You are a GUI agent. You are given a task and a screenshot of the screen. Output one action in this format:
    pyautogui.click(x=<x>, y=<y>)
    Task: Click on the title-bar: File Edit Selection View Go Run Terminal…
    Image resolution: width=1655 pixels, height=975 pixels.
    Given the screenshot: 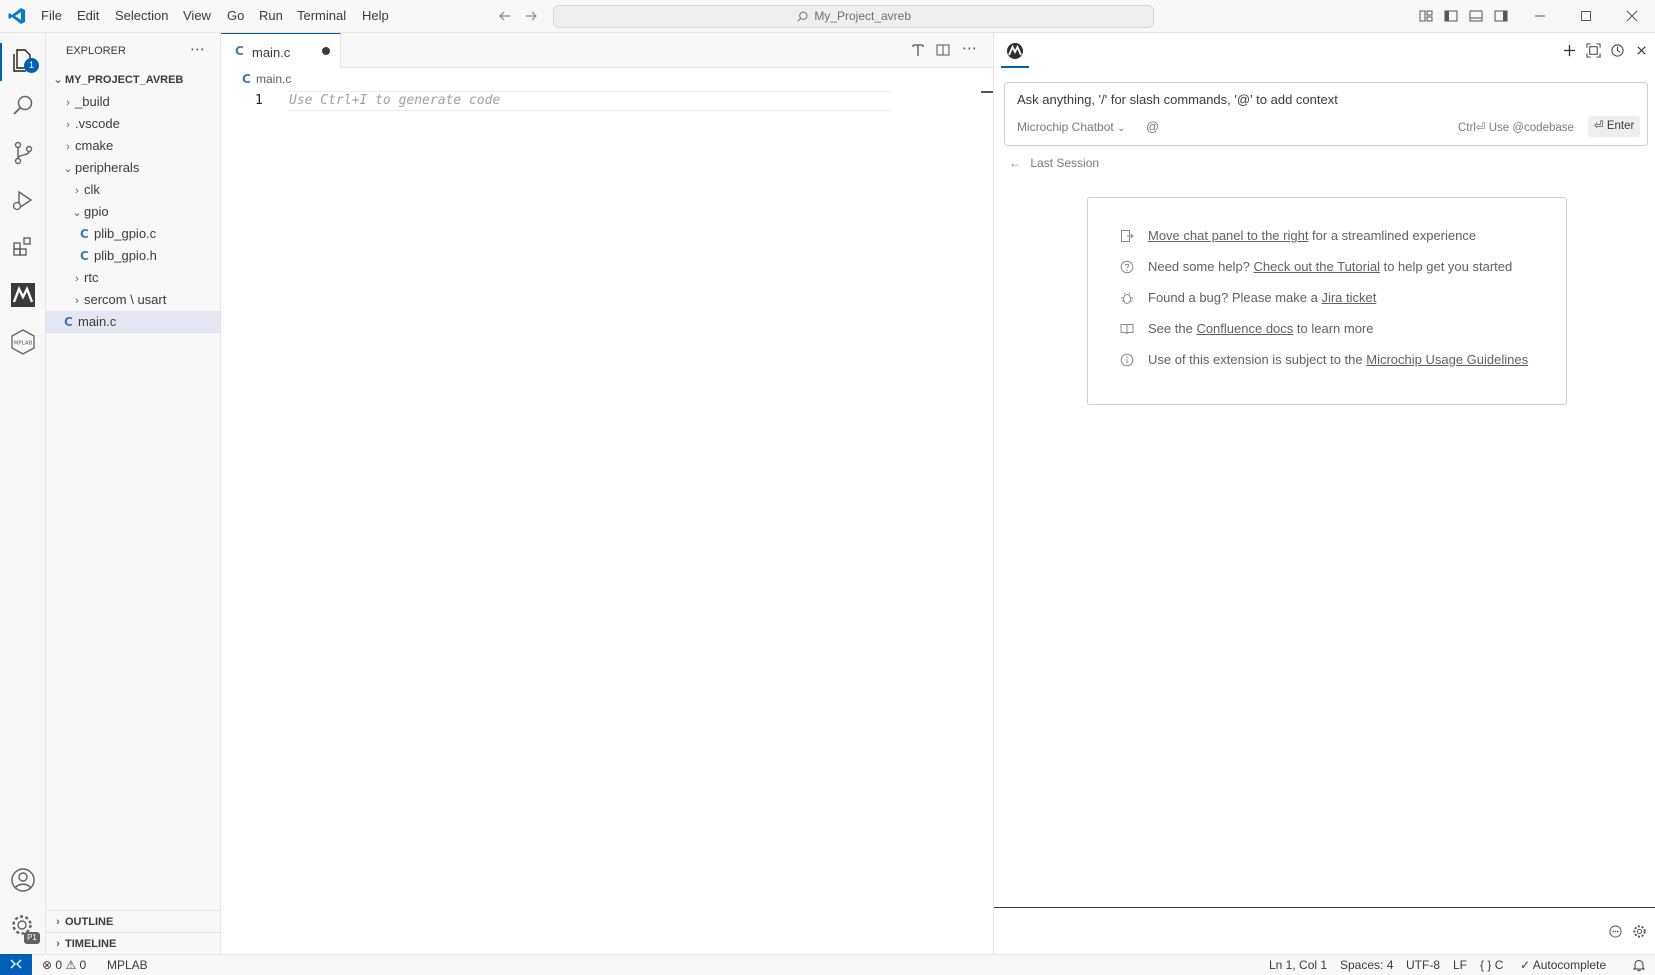 What is the action you would take?
    pyautogui.click(x=827, y=16)
    